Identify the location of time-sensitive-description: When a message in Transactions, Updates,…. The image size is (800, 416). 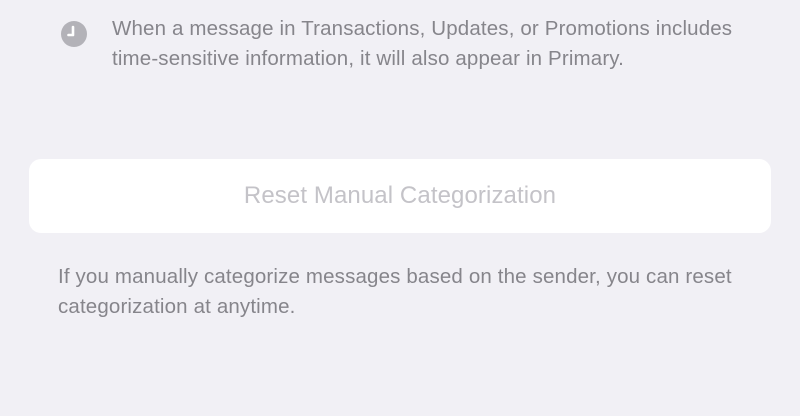
(422, 43).